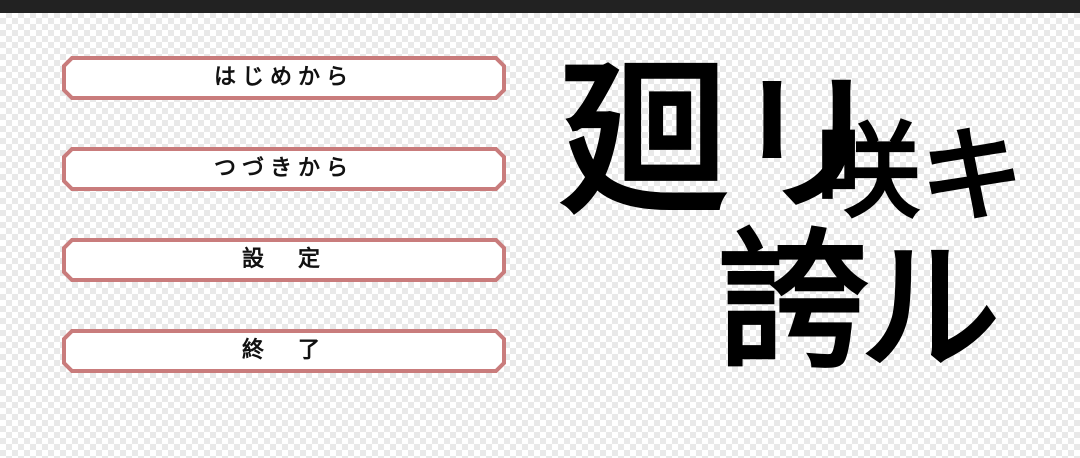 This screenshot has height=458, width=1080. Describe the element at coordinates (972, 176) in the screenshot. I see `logo-char: キ` at that location.